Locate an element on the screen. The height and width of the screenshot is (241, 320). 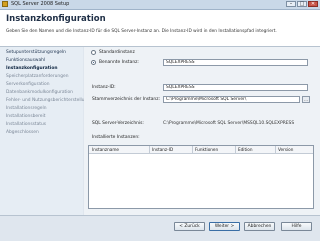
instance-id-label: Instanz-ID: is located at coordinates (104, 87).